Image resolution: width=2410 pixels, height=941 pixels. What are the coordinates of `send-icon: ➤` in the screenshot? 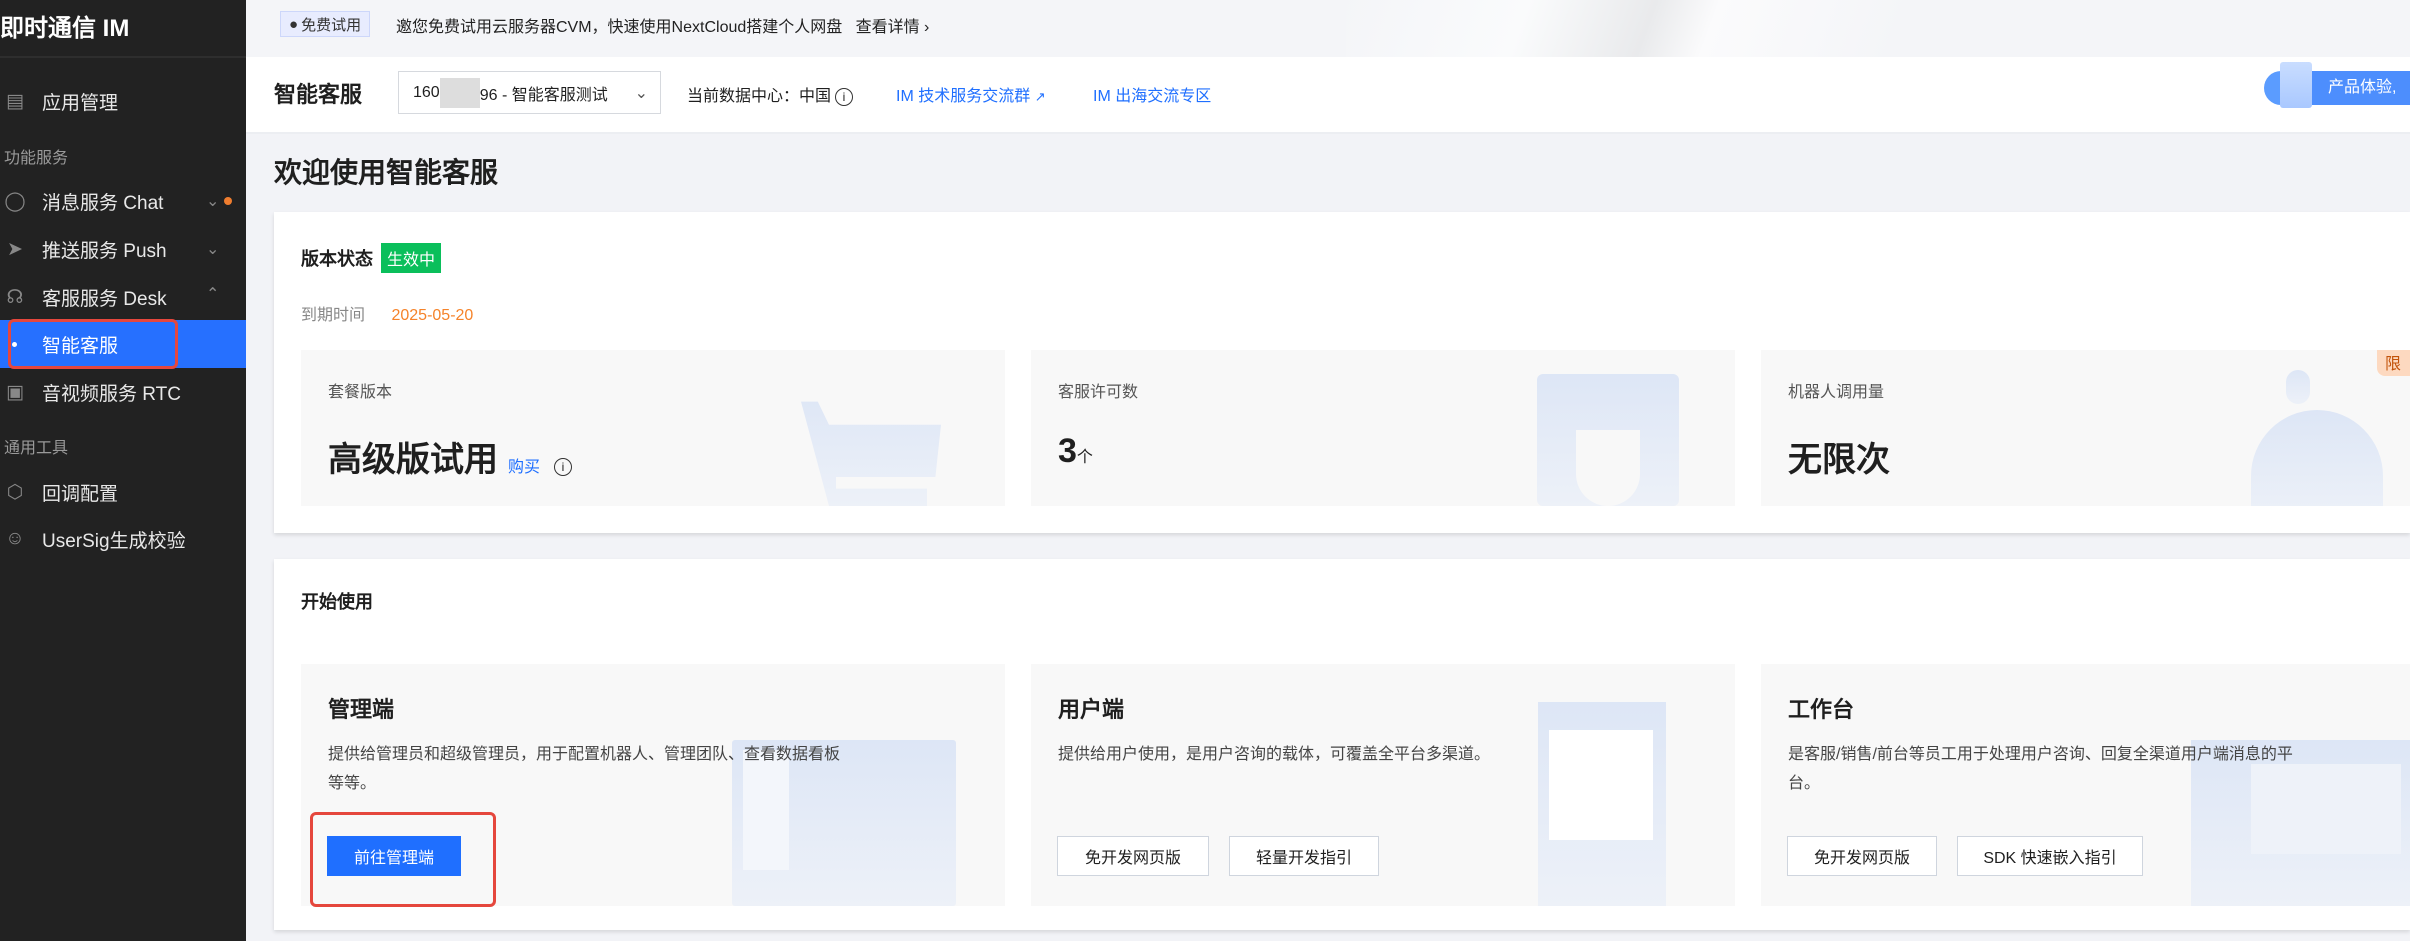 It's located at (15, 249).